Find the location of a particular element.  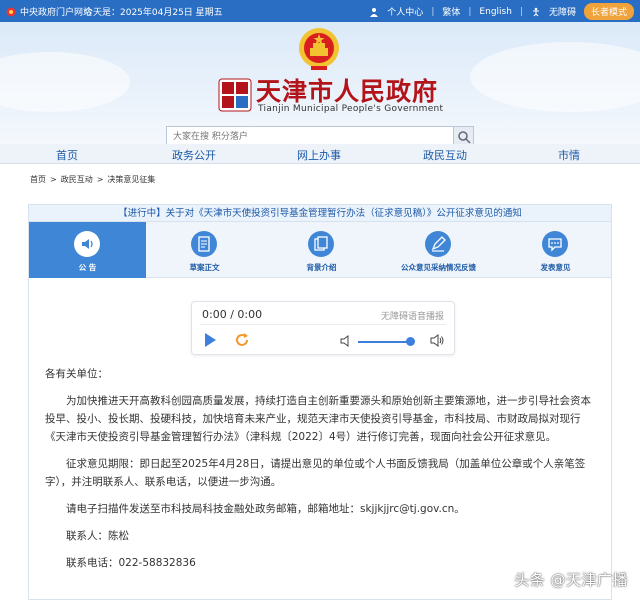

elder-mode-button: 长者模式 is located at coordinates (608, 11).